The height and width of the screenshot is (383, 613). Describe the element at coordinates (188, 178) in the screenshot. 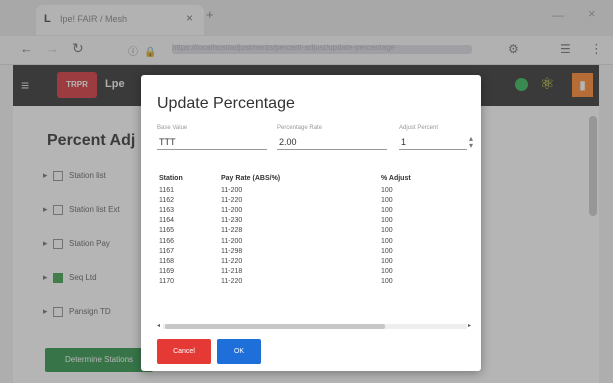

I see `column-header: Station` at that location.